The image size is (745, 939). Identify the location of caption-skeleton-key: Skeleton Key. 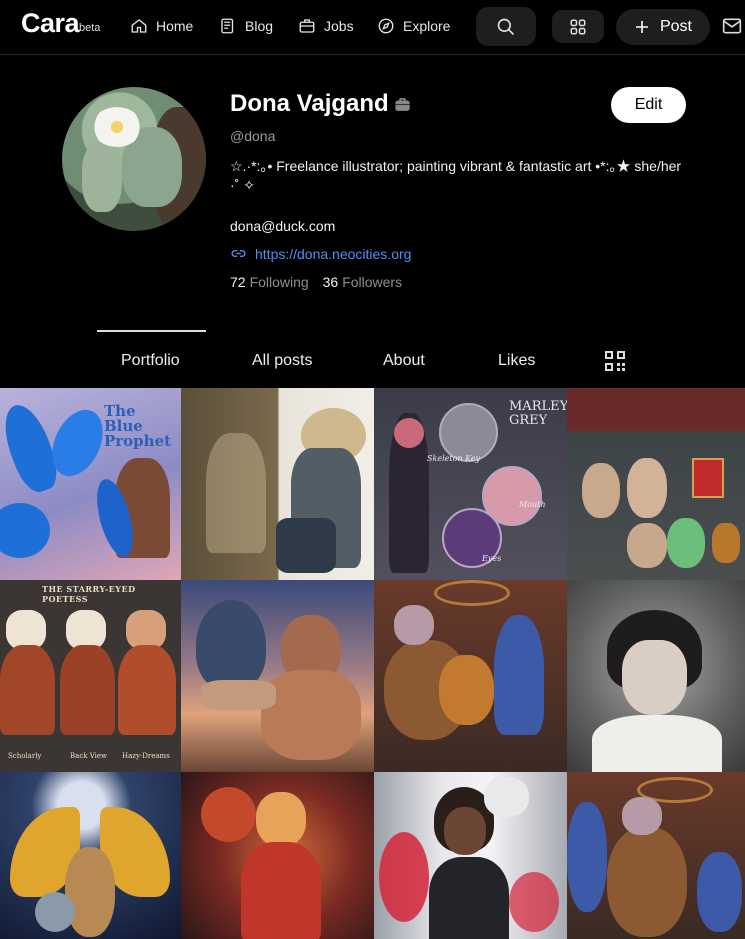
(454, 458).